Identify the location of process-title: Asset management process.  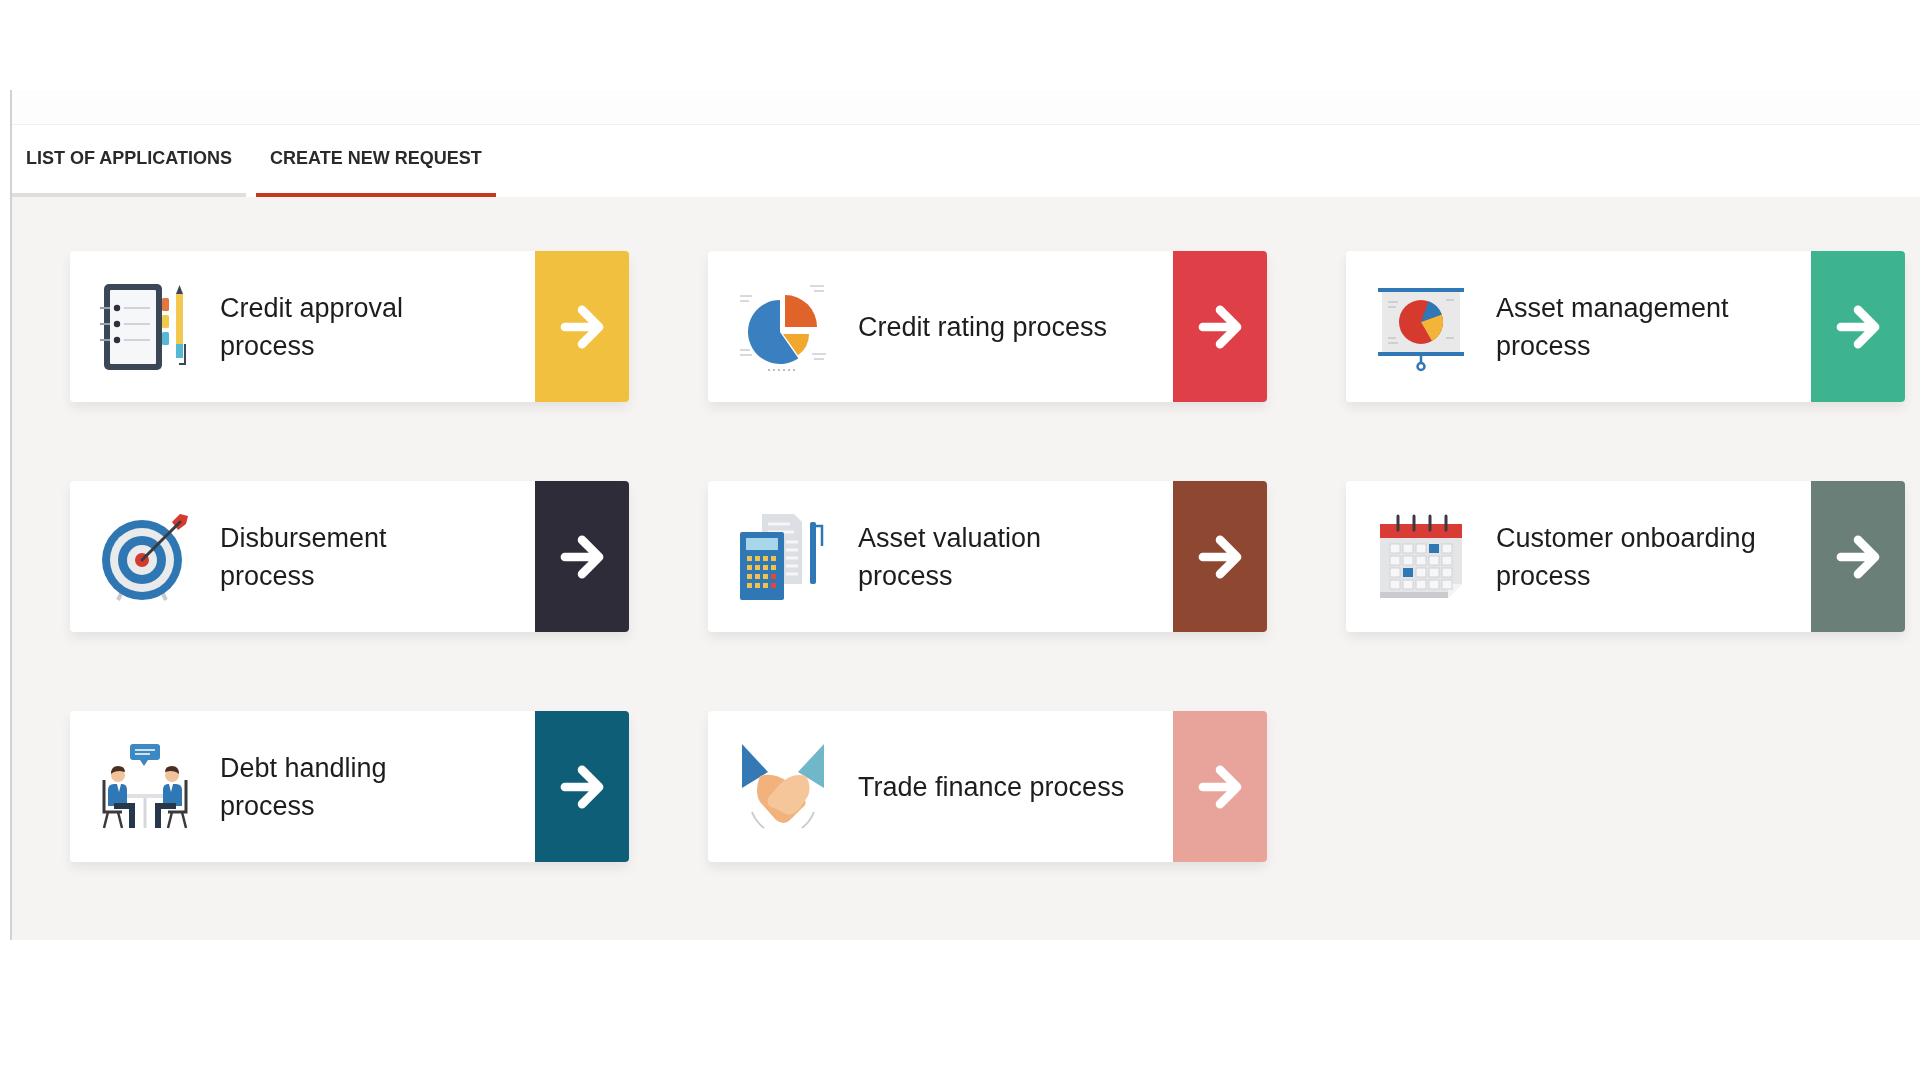
(1613, 327).